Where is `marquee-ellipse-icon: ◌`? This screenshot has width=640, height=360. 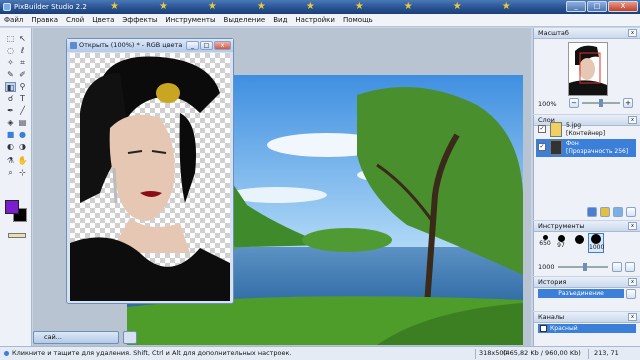
marquee-ellipse-icon: ◌ is located at coordinates (10, 51).